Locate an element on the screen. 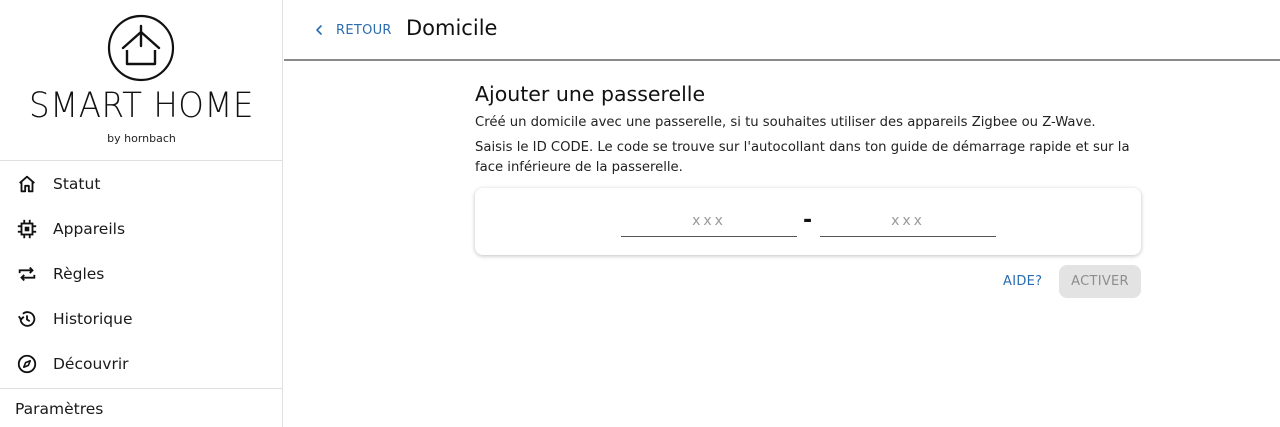 The height and width of the screenshot is (427, 1280). id-code-part2-input is located at coordinates (908, 221).